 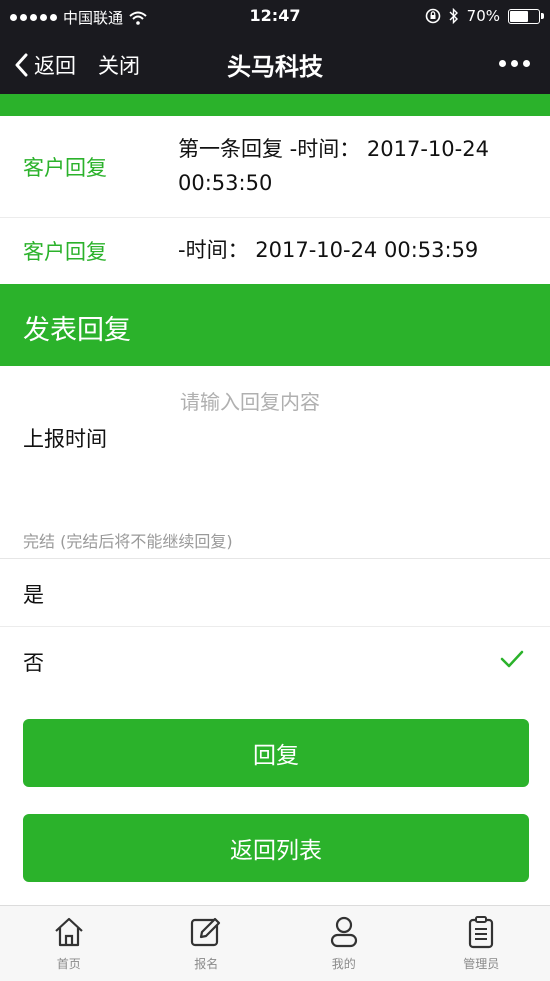 What do you see at coordinates (353, 166) in the screenshot?
I see `reply-content: 第一条回复 -时间： 2017-10-24 00:53:50` at bounding box center [353, 166].